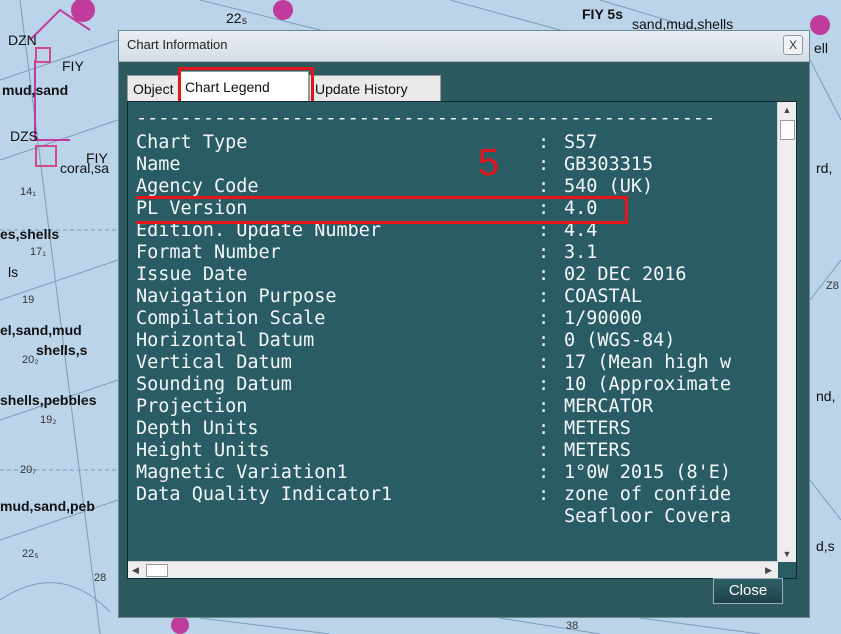 This screenshot has height=634, width=841. Describe the element at coordinates (264, 494) in the screenshot. I see `legend-key: Data Quality Indicator1` at that location.